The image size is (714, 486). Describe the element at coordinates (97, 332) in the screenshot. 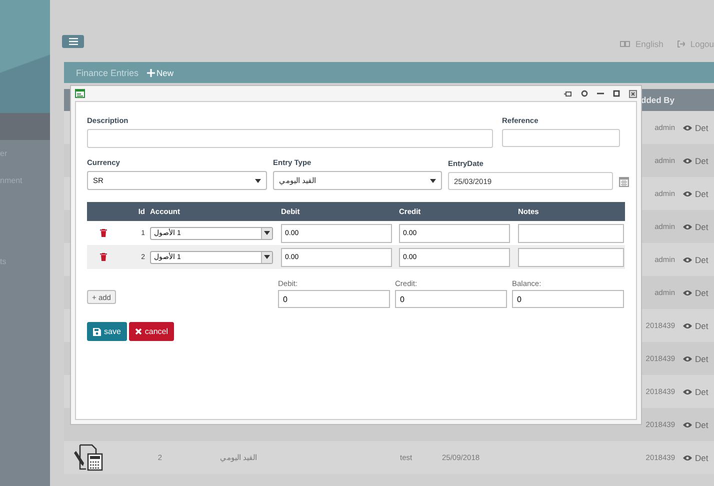

I see `save-icon` at that location.